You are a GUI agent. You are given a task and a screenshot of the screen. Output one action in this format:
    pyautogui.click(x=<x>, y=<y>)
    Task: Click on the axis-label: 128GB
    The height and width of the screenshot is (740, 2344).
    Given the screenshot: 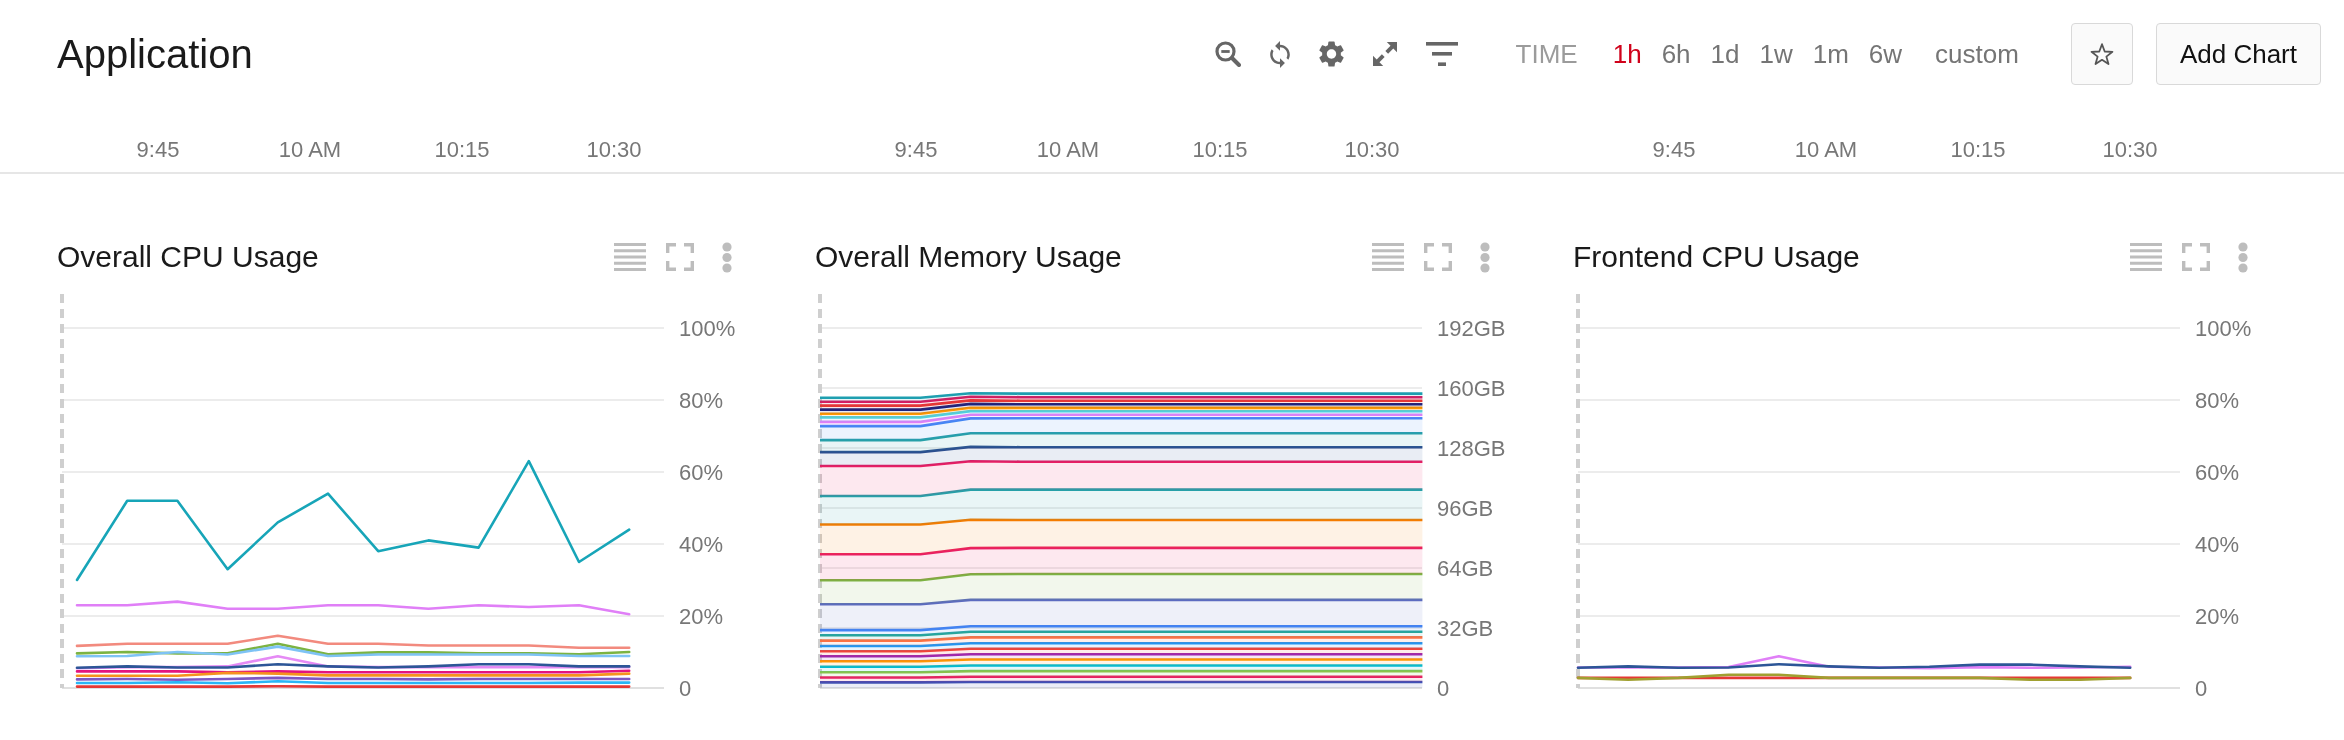 What is the action you would take?
    pyautogui.click(x=1471, y=448)
    